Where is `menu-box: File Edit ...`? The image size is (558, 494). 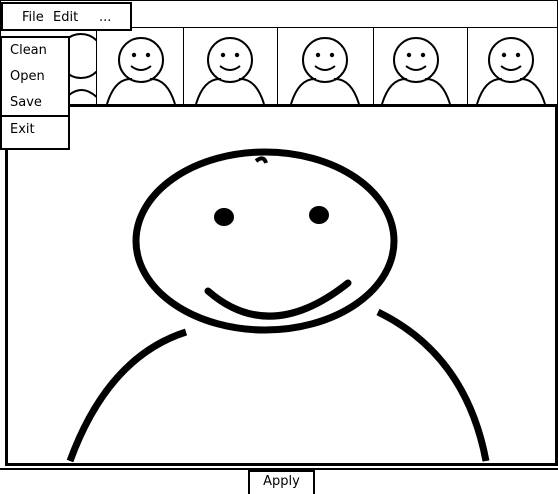 menu-box: File Edit ... is located at coordinates (66, 16).